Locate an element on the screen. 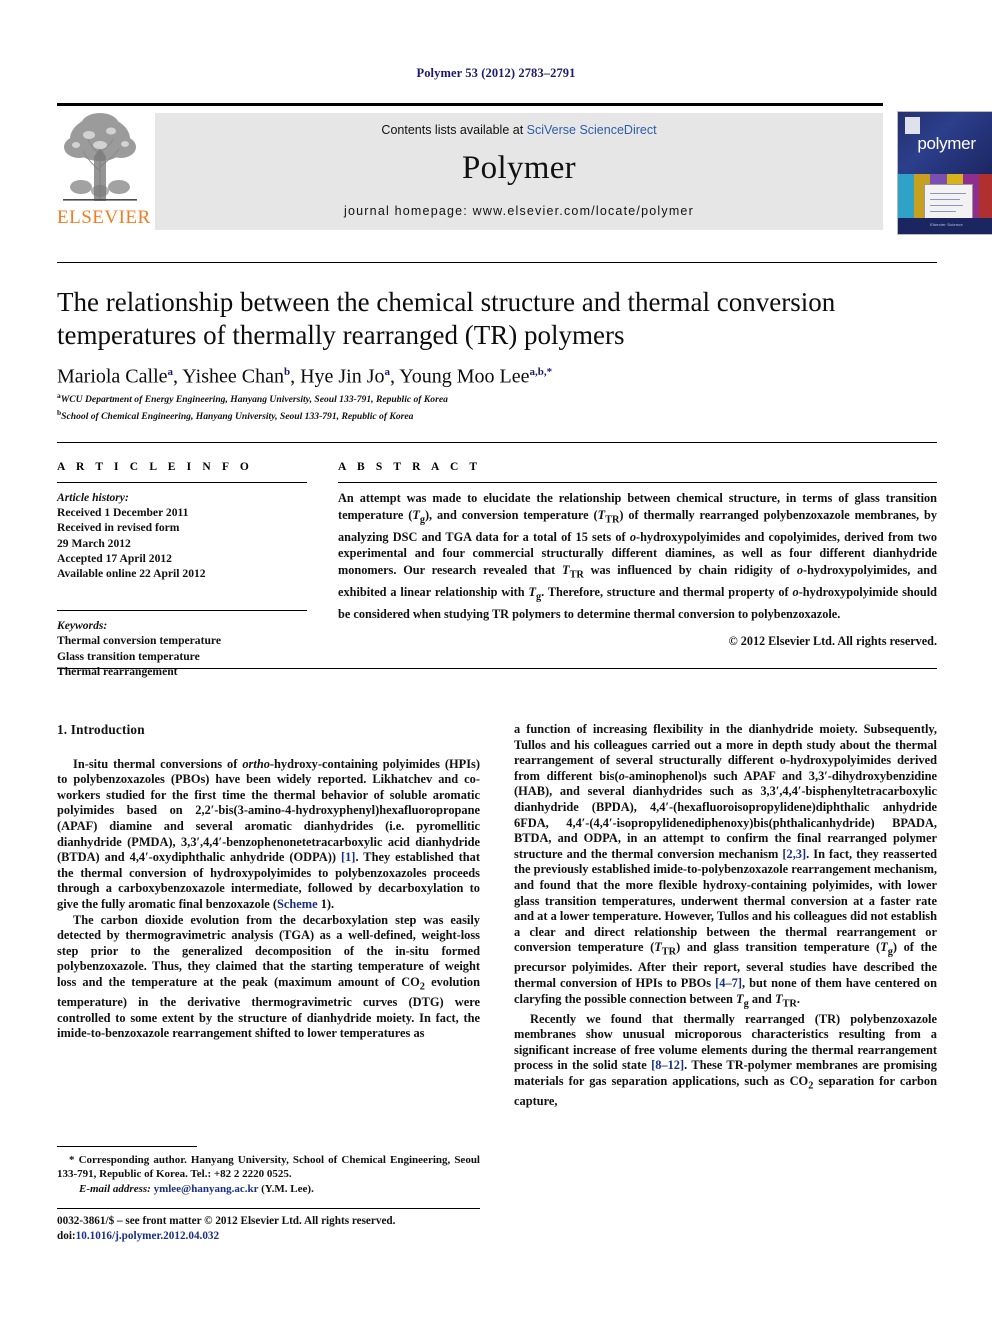 This screenshot has height=1323, width=992. history-item-0: Received 1 December 2011 is located at coordinates (123, 513).